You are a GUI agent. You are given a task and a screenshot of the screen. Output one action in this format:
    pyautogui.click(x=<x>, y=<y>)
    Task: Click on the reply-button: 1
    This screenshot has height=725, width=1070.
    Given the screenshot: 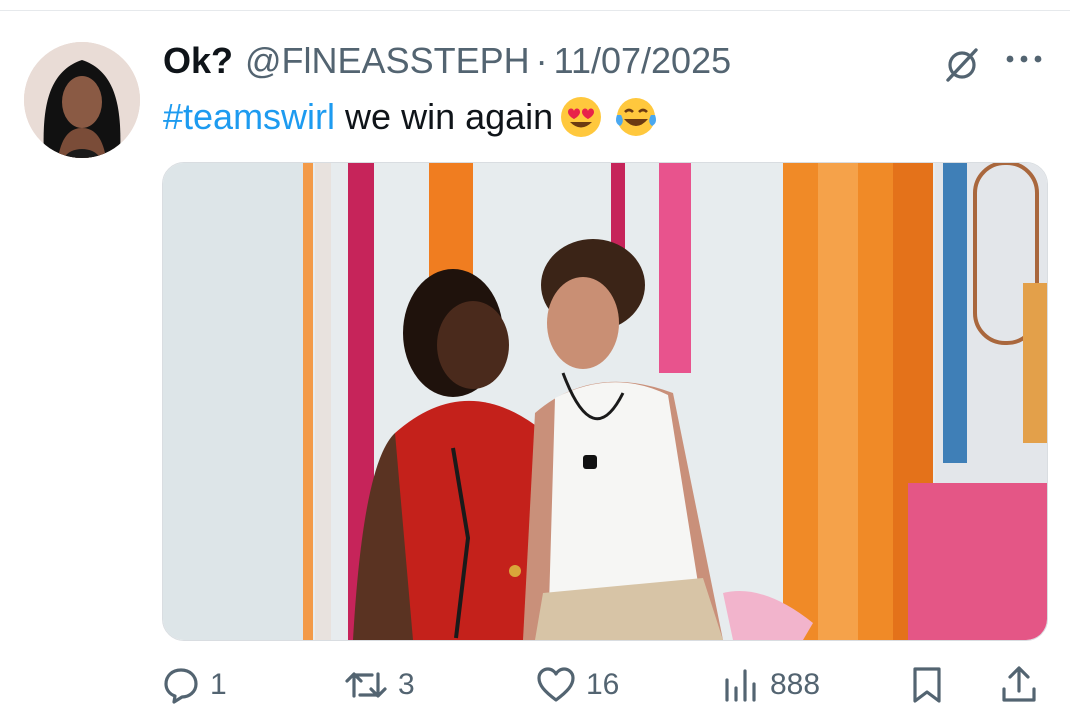 What is the action you would take?
    pyautogui.click(x=194, y=685)
    